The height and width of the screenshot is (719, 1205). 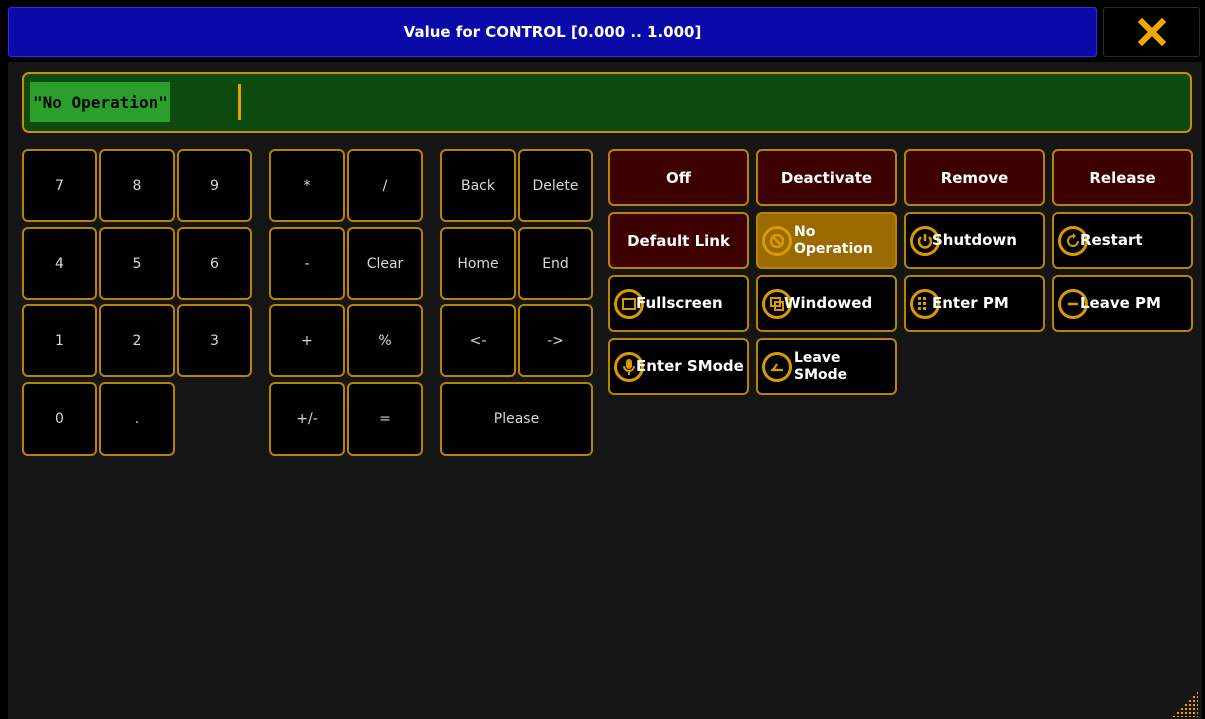 I want to click on key-7: 7, so click(x=59, y=185).